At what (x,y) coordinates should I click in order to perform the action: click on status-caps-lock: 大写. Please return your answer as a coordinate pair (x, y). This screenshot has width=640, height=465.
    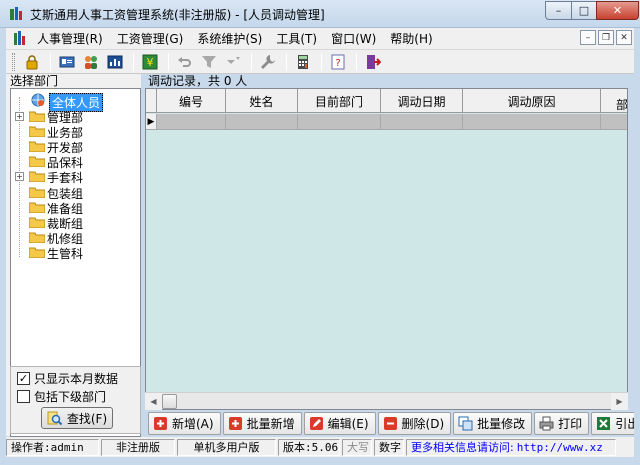
    Looking at the image, I should click on (357, 447).